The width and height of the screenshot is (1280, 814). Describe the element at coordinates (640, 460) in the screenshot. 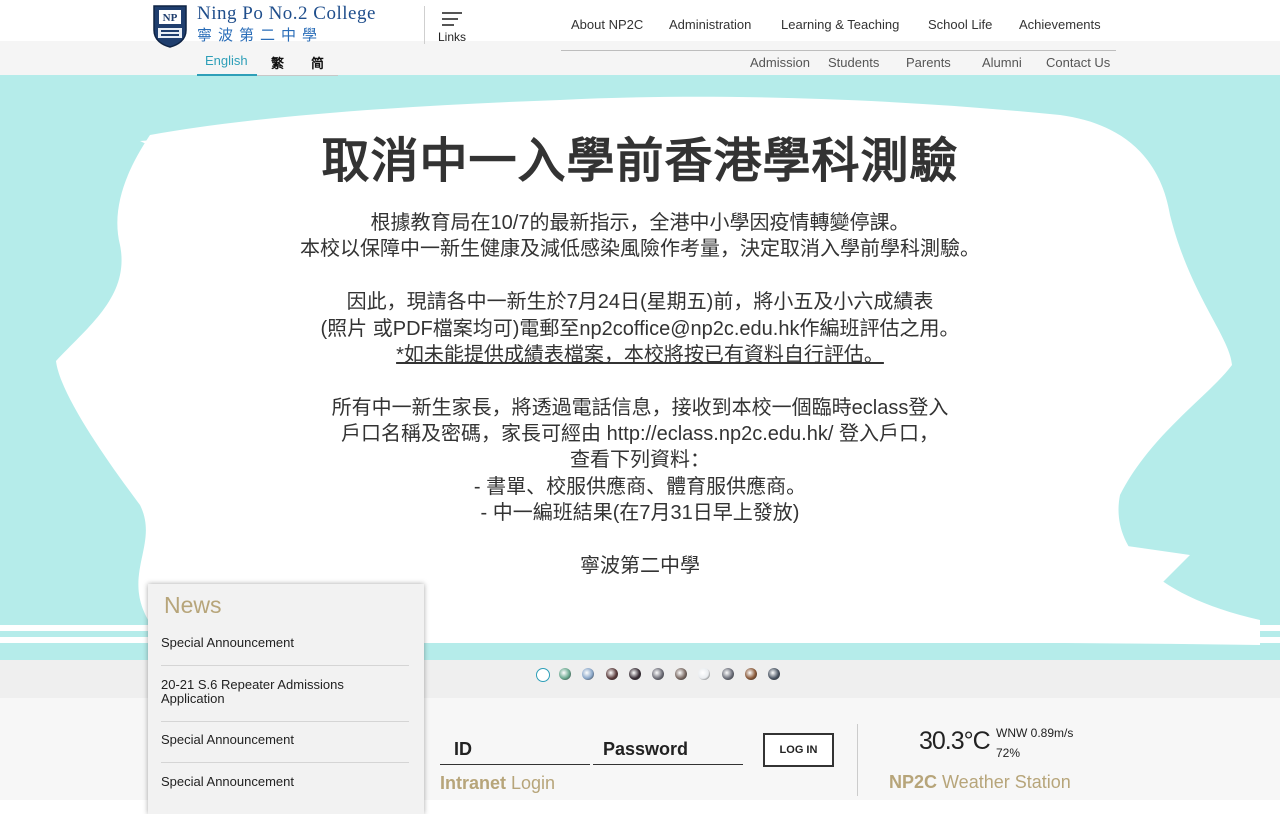

I see `announcement-line: 查看下列資料：` at that location.